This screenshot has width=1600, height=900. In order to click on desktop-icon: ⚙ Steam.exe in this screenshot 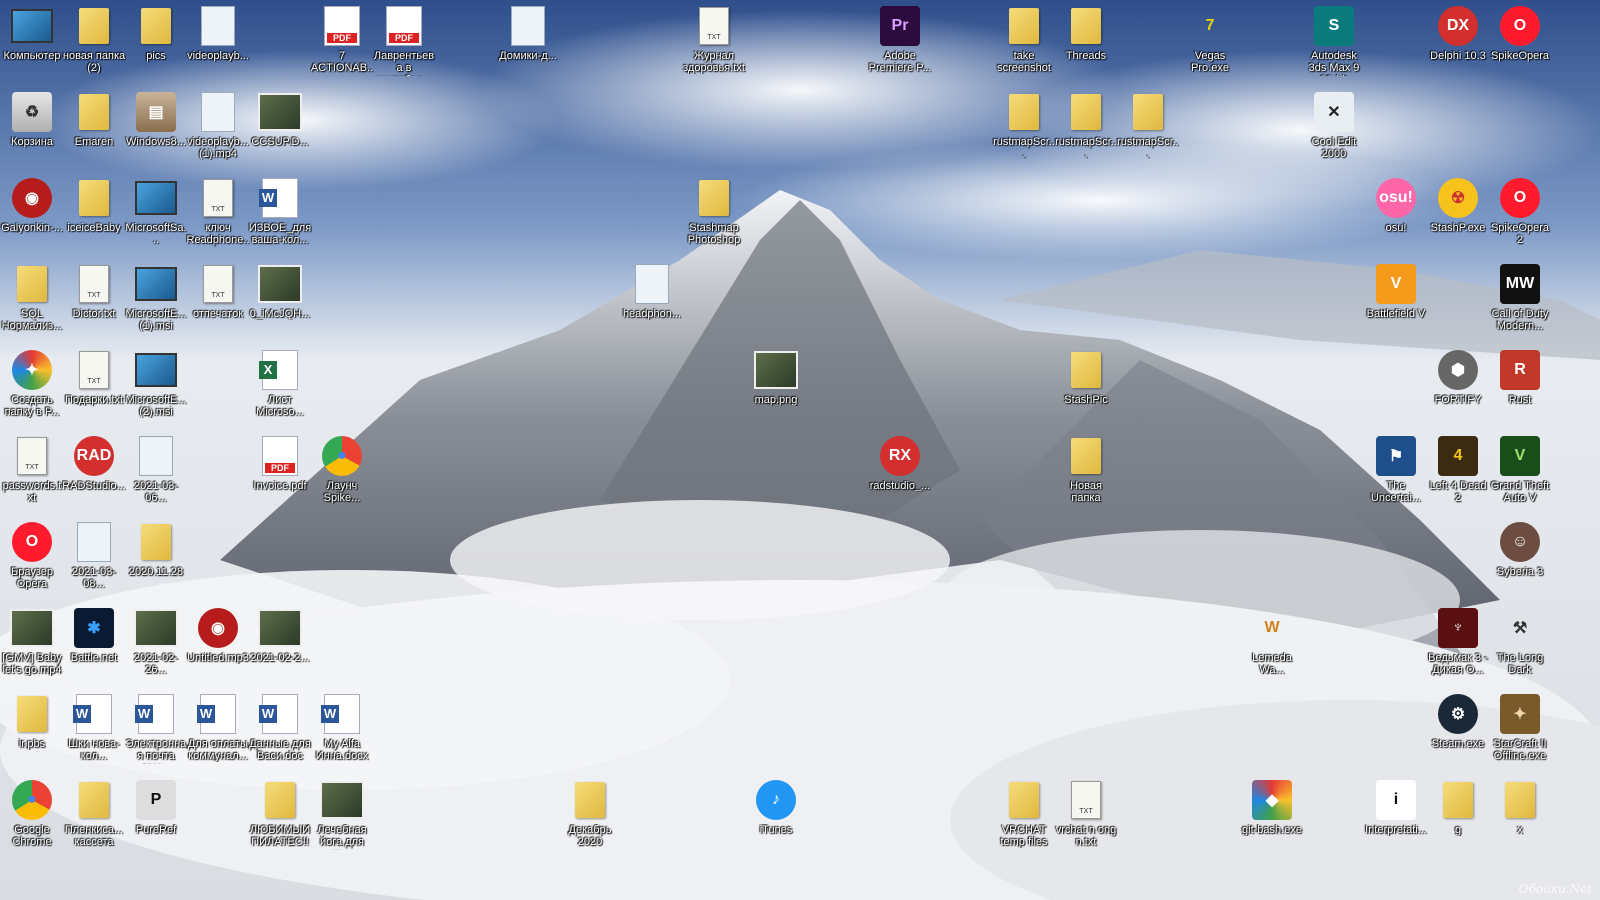, I will do `click(1458, 731)`.